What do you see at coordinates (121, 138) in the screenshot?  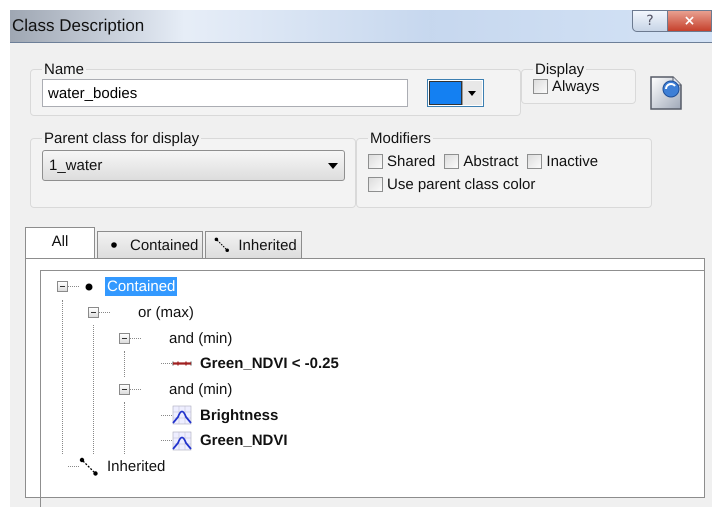 I see `group-label: Parent class for display` at bounding box center [121, 138].